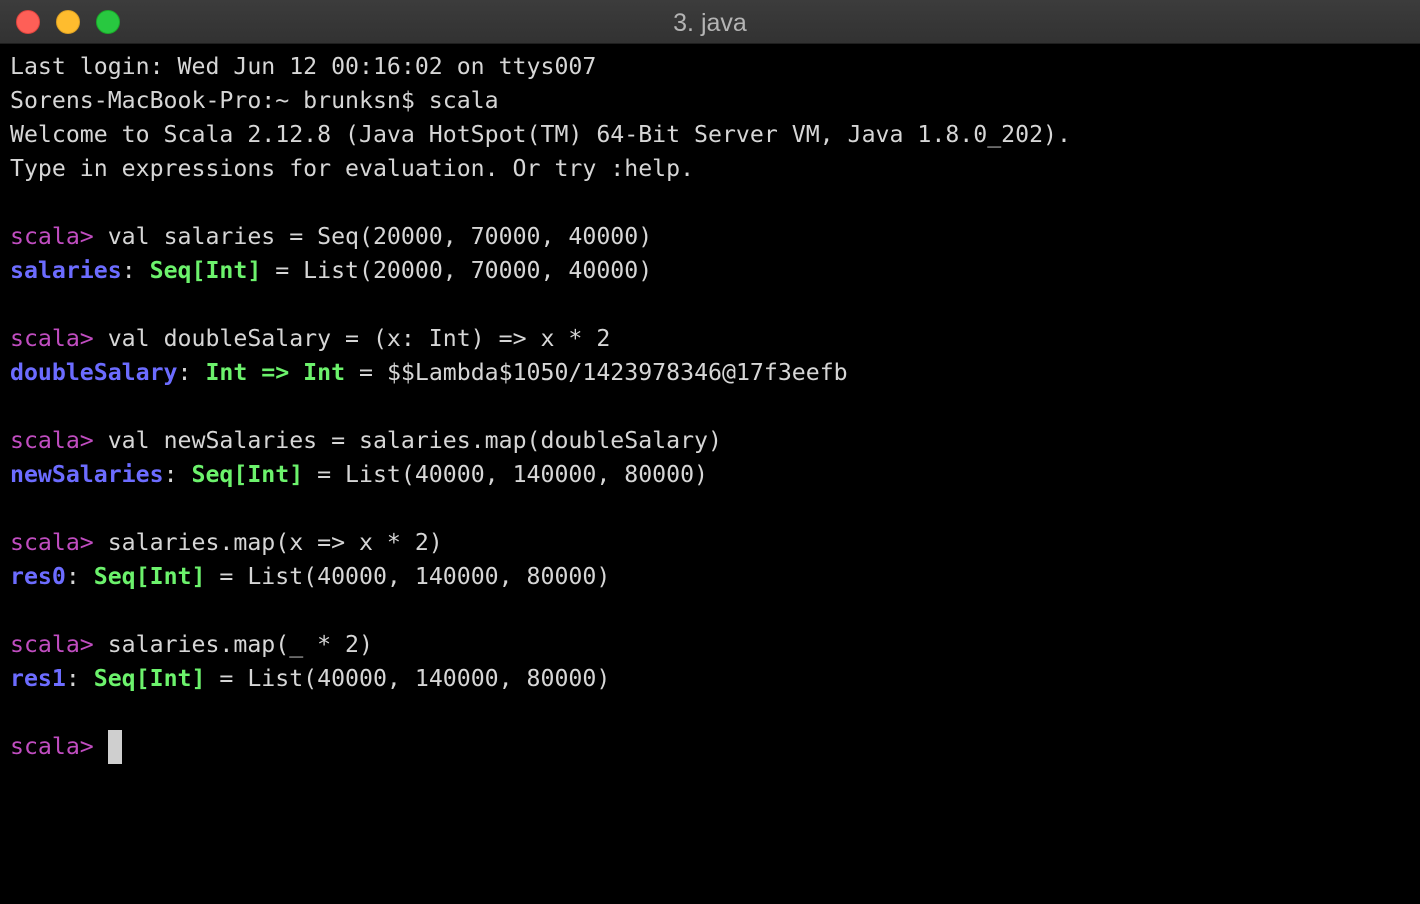 The width and height of the screenshot is (1420, 904). What do you see at coordinates (38, 678) in the screenshot?
I see `result-name: res1` at bounding box center [38, 678].